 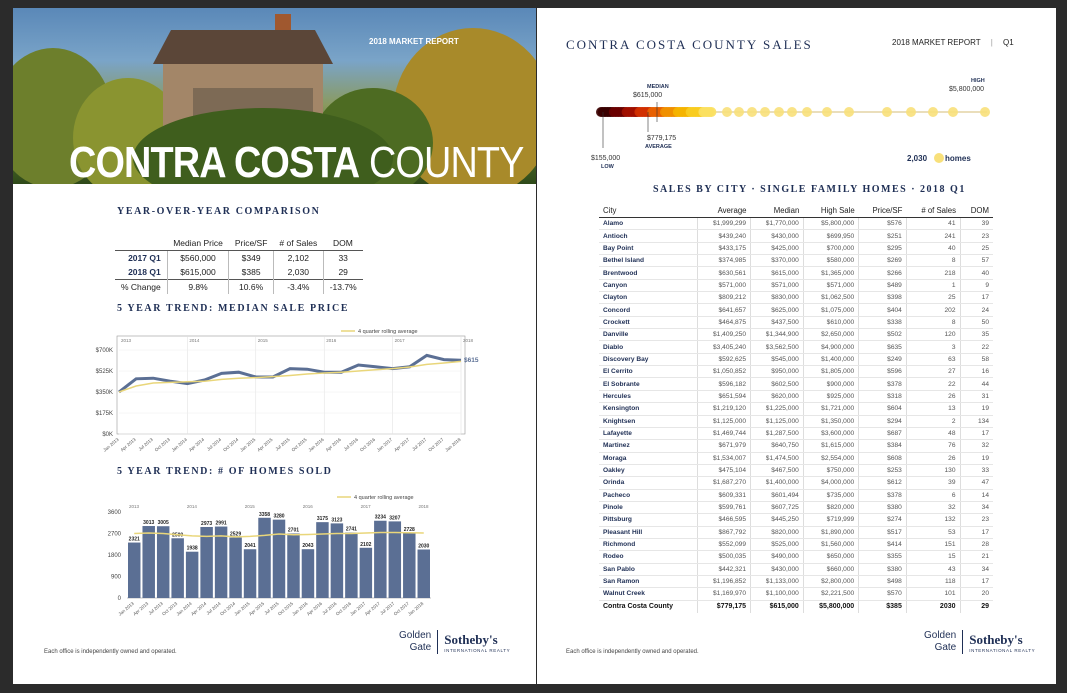 What do you see at coordinates (394, 518) in the screenshot?
I see `bar-value-label: 3207` at bounding box center [394, 518].